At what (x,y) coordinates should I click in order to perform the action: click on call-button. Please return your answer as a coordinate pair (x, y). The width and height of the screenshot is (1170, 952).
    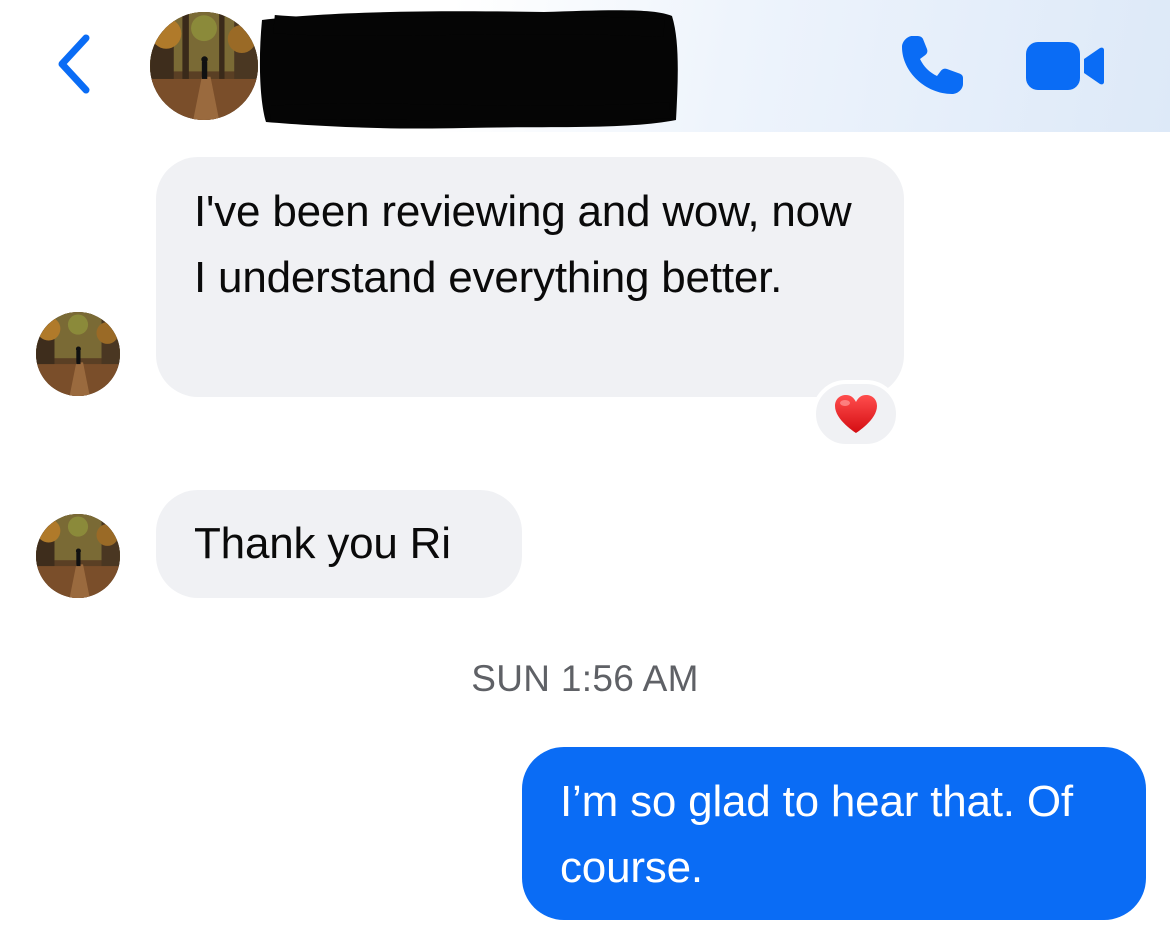
    Looking at the image, I should click on (933, 65).